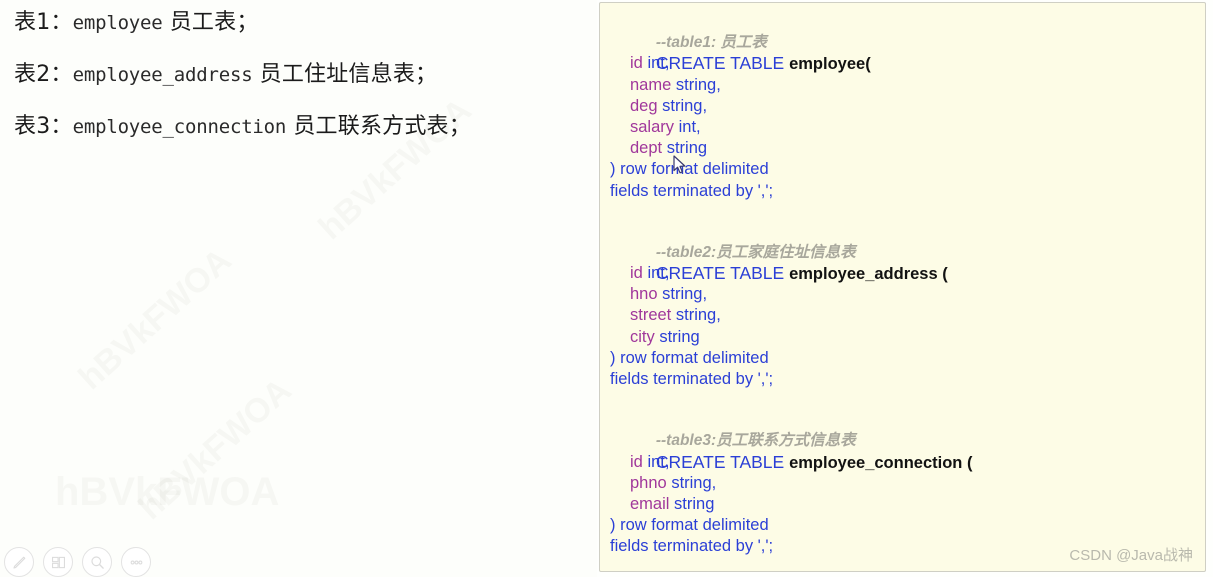  Describe the element at coordinates (345, 74) in the screenshot. I see `note-2-suffix: 员工住址信息表；` at that location.